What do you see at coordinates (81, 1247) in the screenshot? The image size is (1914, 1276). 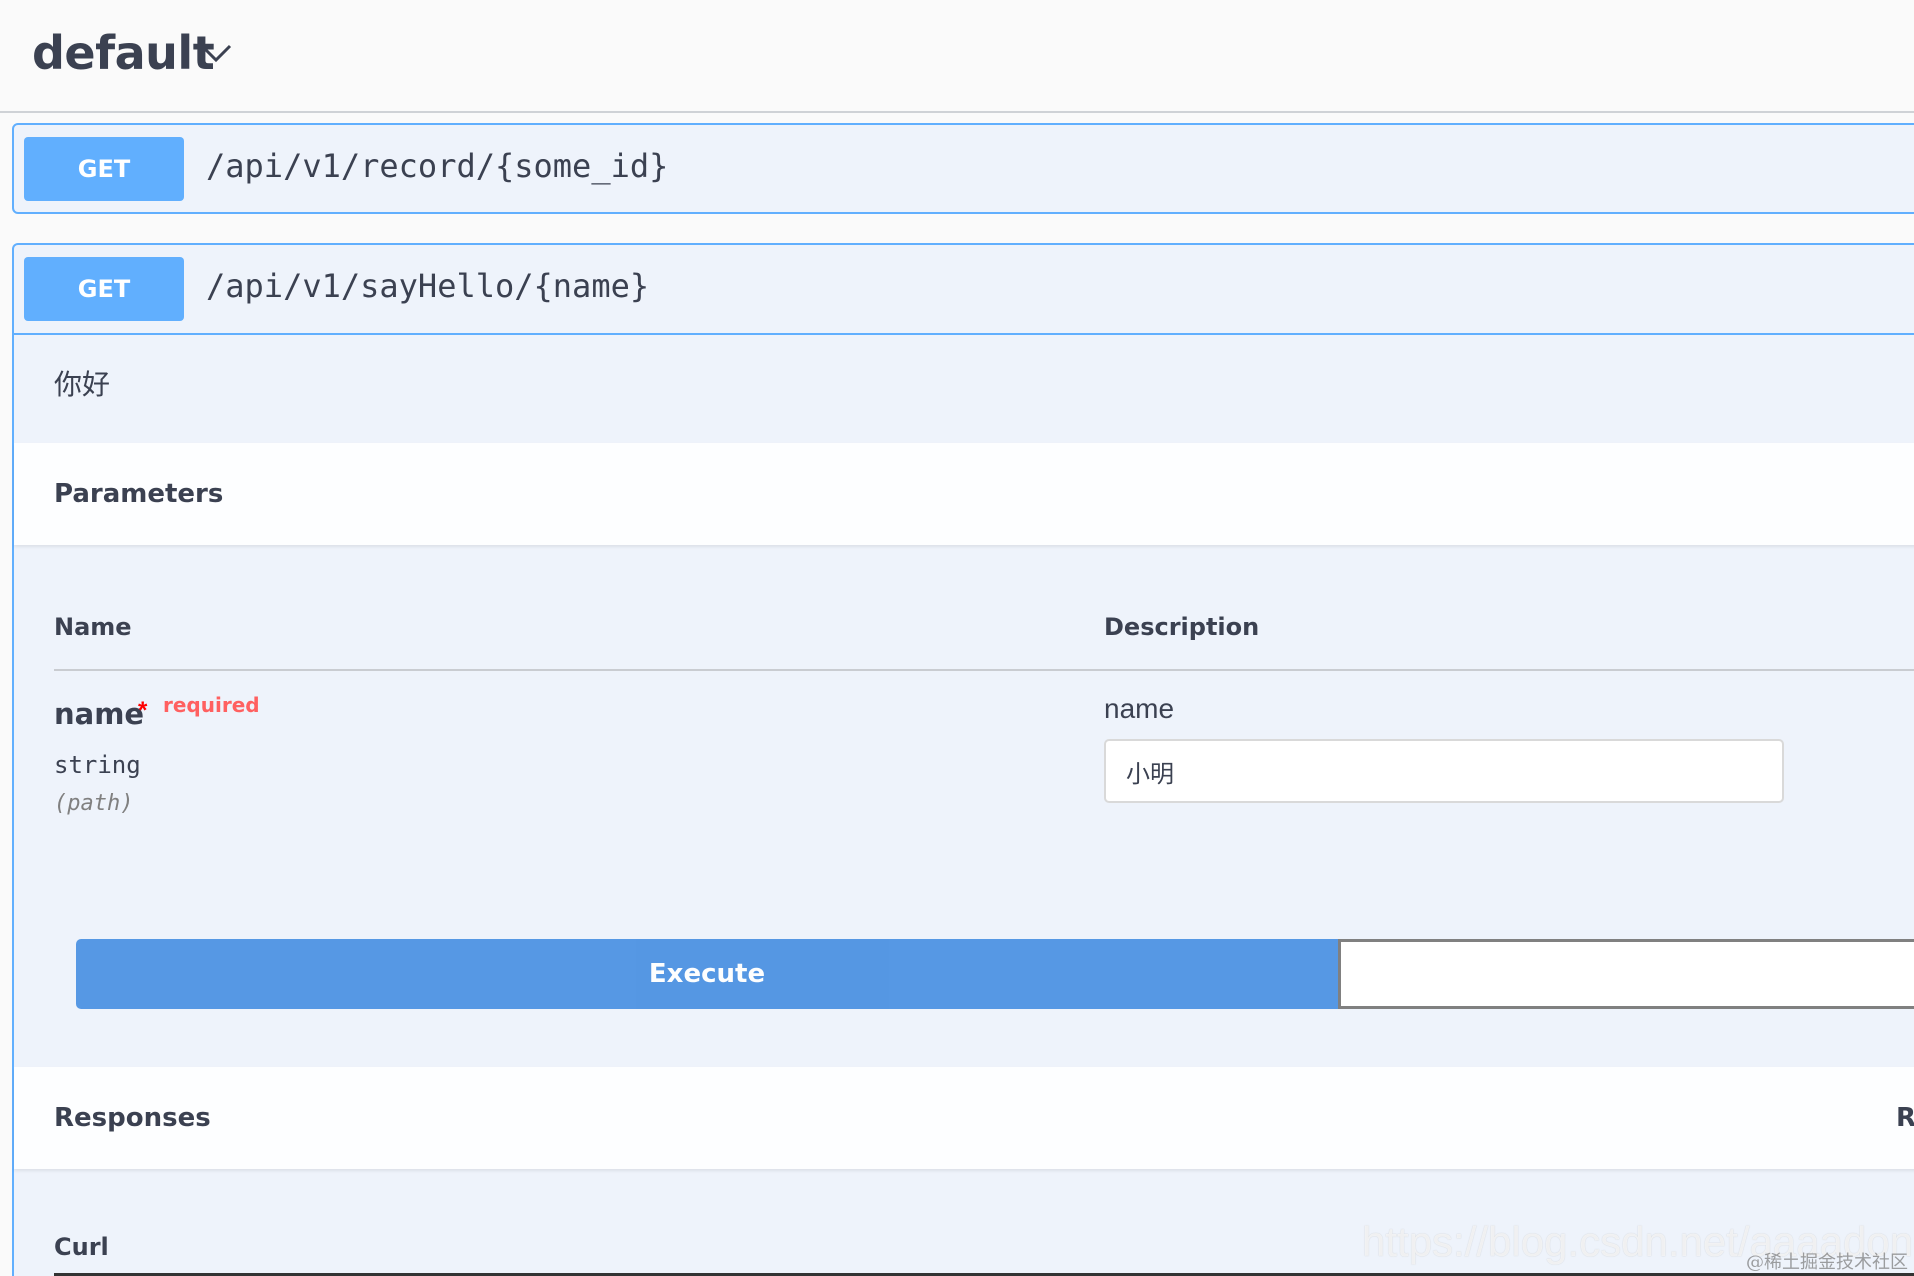 I see `curl-label: Curl` at bounding box center [81, 1247].